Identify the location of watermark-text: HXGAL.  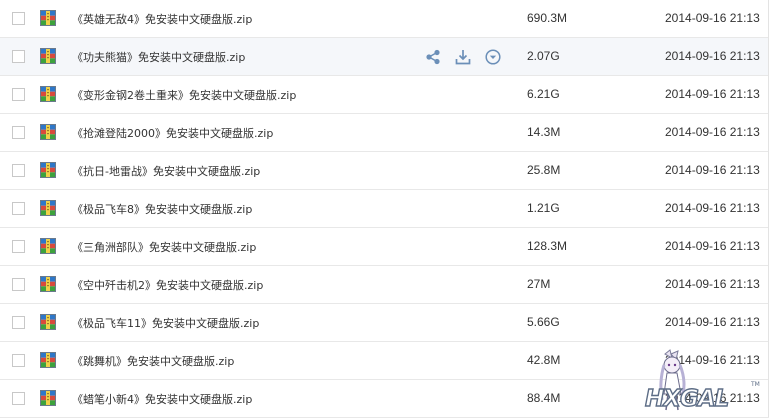
(687, 399).